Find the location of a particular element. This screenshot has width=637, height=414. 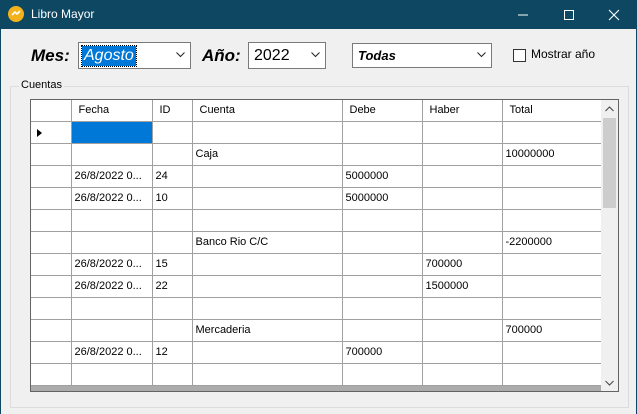

table-row: 26/8/2022 0... 24 5000000 is located at coordinates (316, 176).